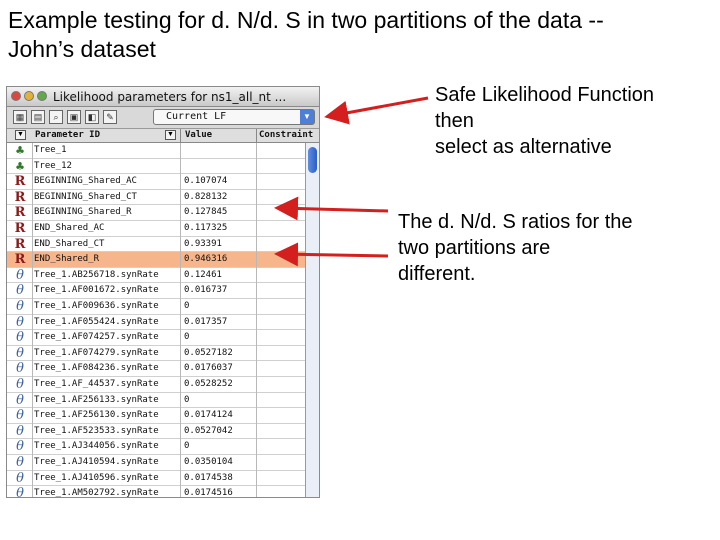  Describe the element at coordinates (163, 229) in the screenshot. I see `table-row: R END_Shared_AC 0.117325` at that location.